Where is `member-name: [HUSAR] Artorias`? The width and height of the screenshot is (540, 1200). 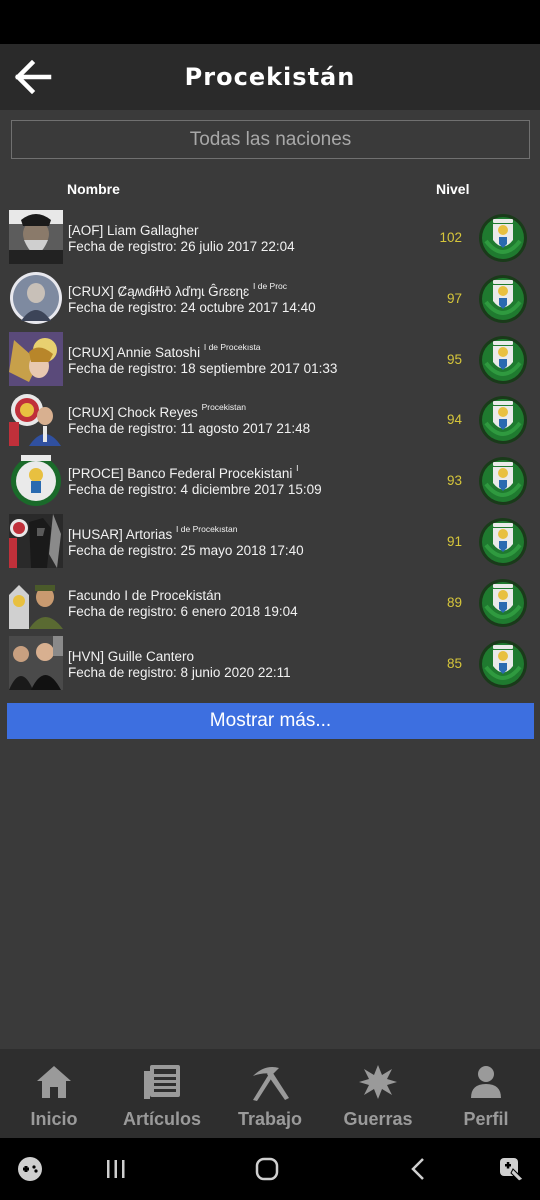
member-name: [HUSAR] Artorias is located at coordinates (120, 534).